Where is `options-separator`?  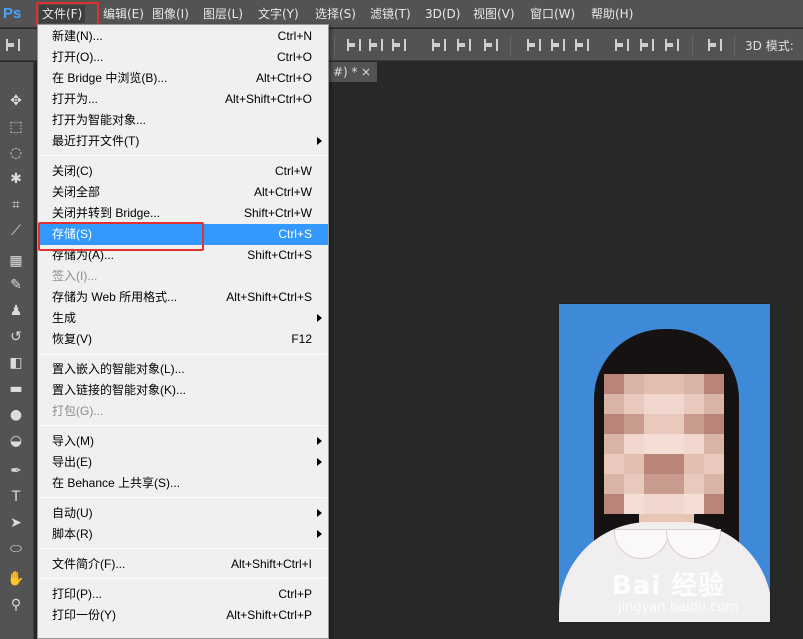
options-separator is located at coordinates (692, 45).